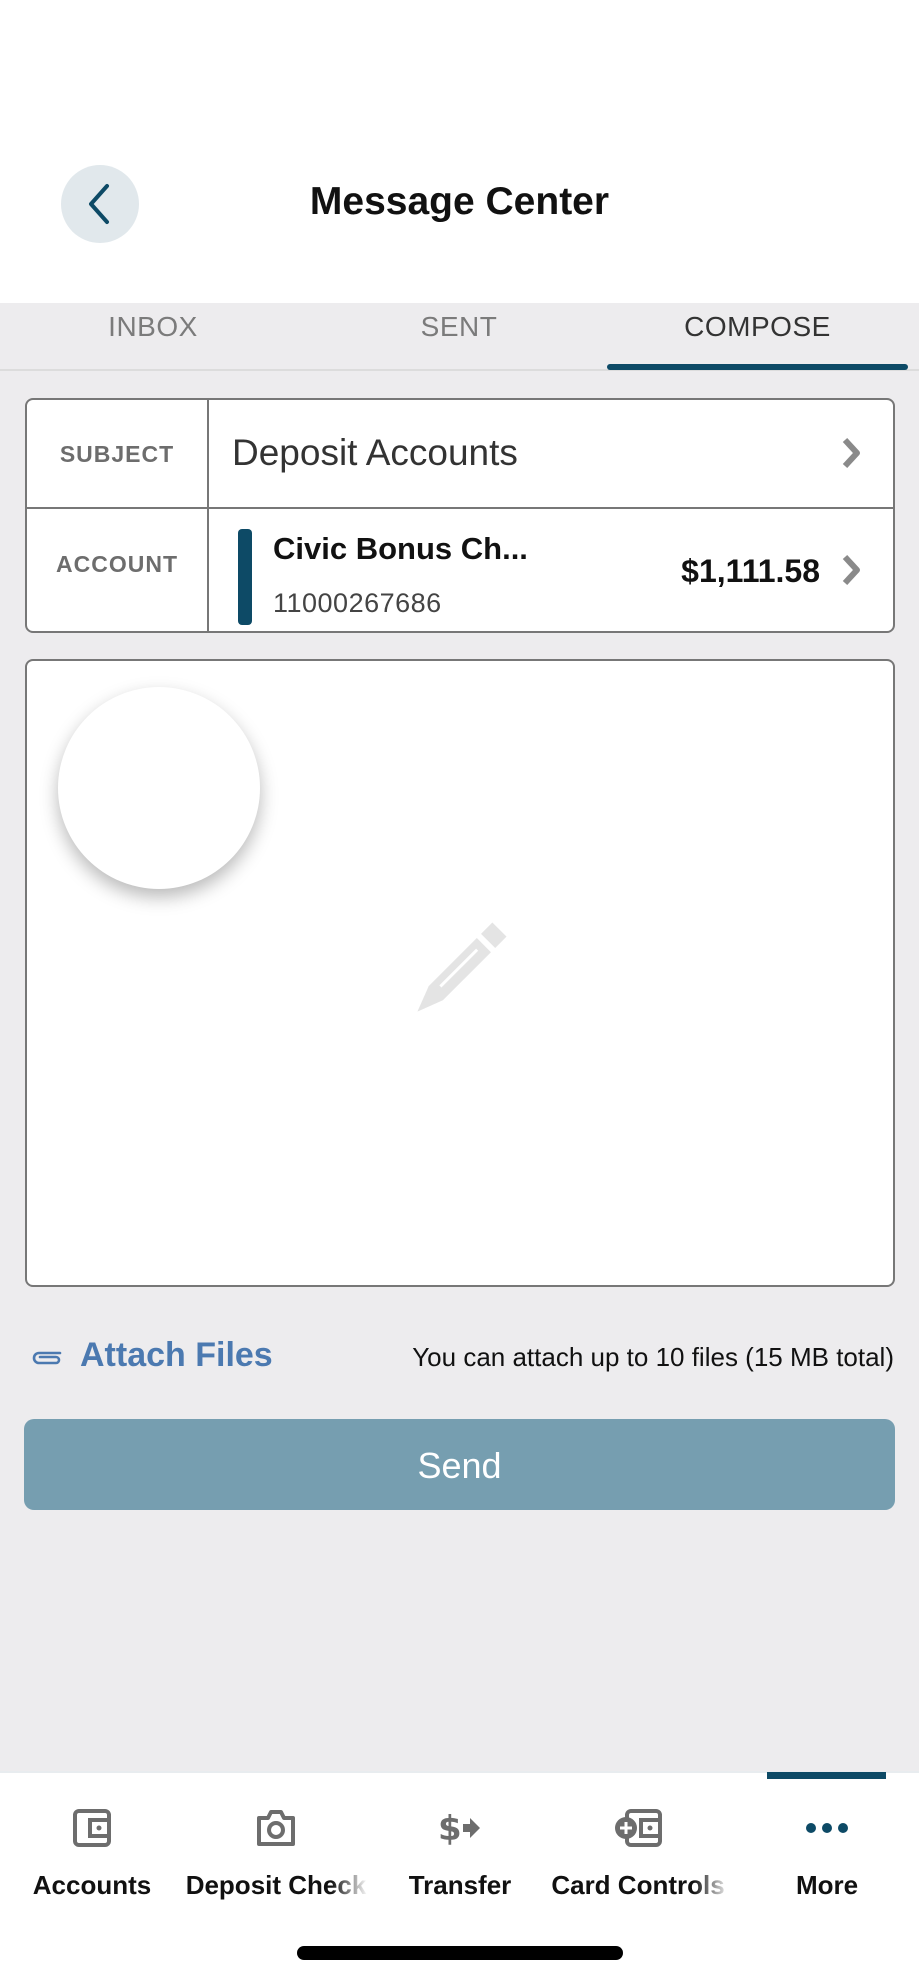 The width and height of the screenshot is (919, 1982). I want to click on account-number: 11000267686, so click(357, 603).